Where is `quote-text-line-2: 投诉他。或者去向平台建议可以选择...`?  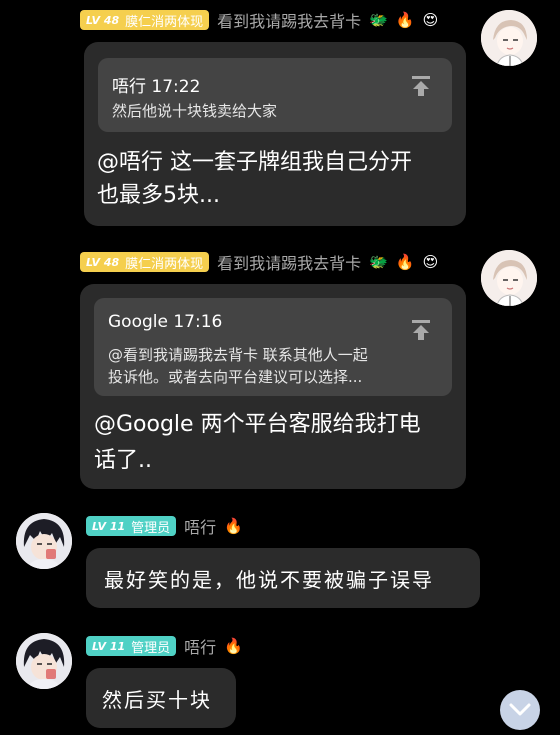
quote-text-line-2: 投诉他。或者去向平台建议可以选择... is located at coordinates (235, 377).